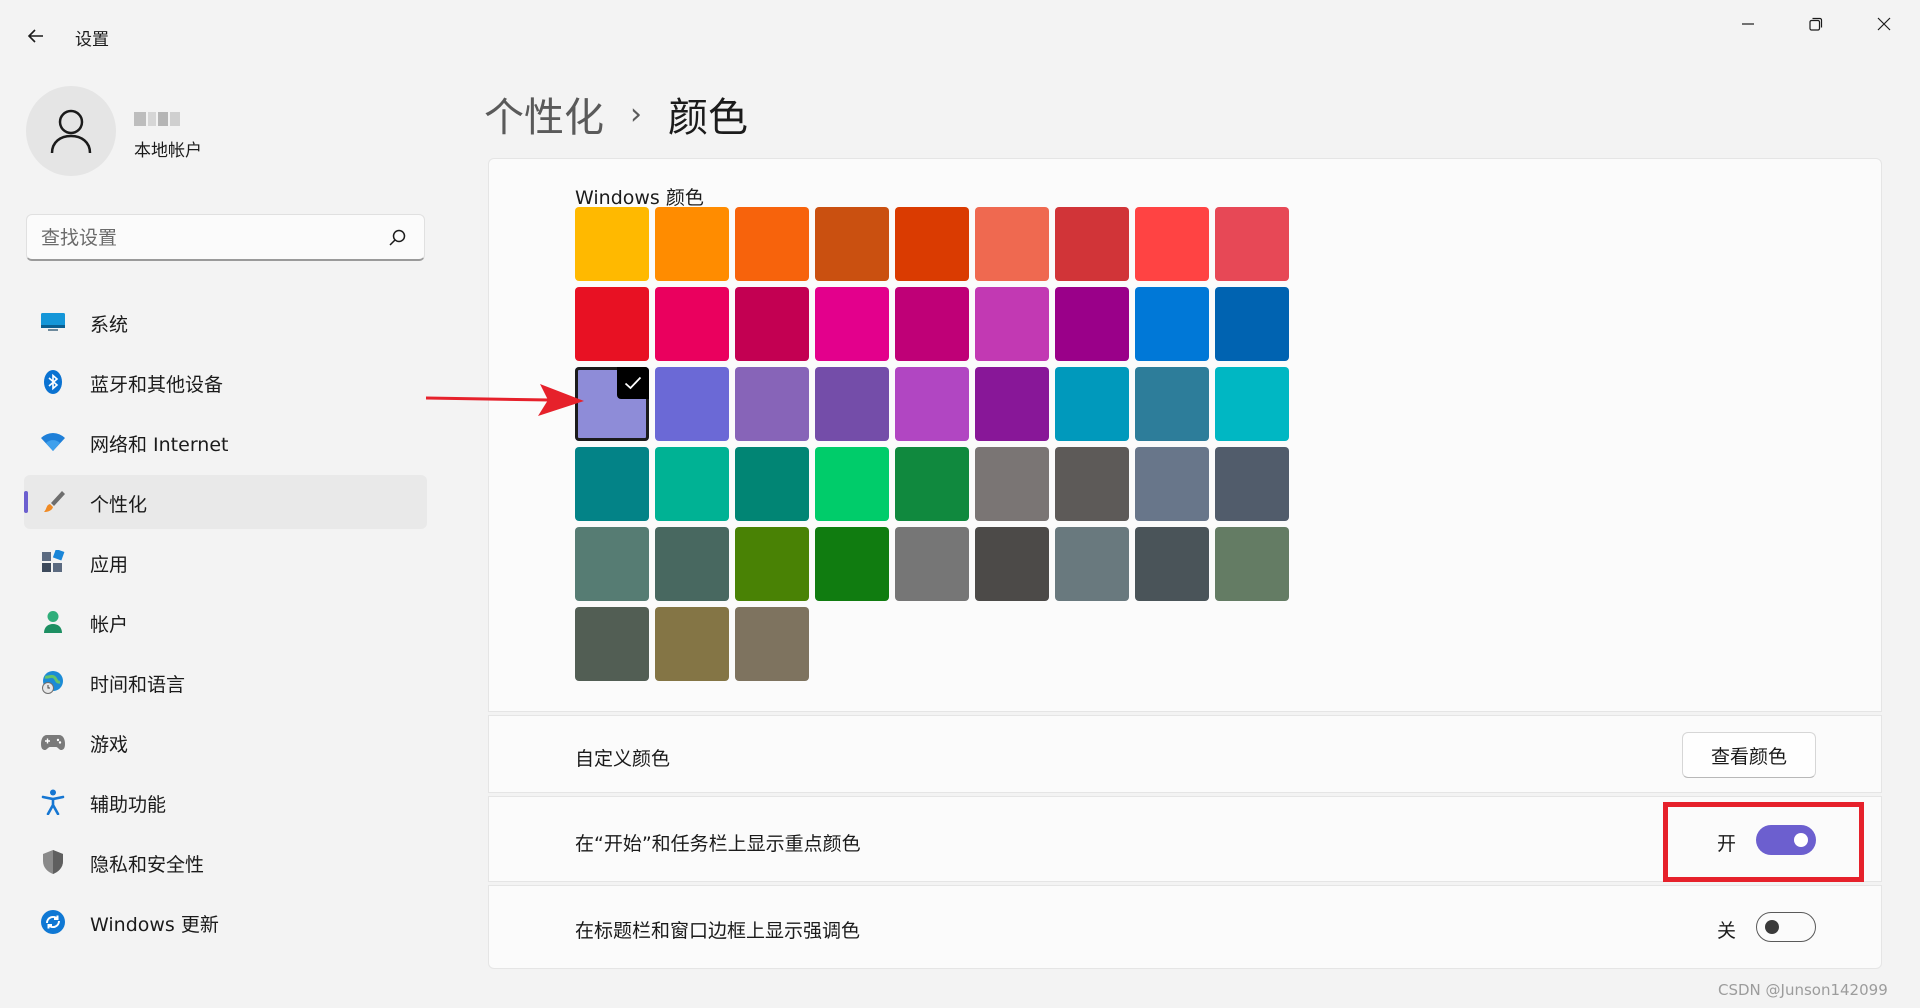 This screenshot has width=1920, height=1008. I want to click on restore-button, so click(1816, 24).